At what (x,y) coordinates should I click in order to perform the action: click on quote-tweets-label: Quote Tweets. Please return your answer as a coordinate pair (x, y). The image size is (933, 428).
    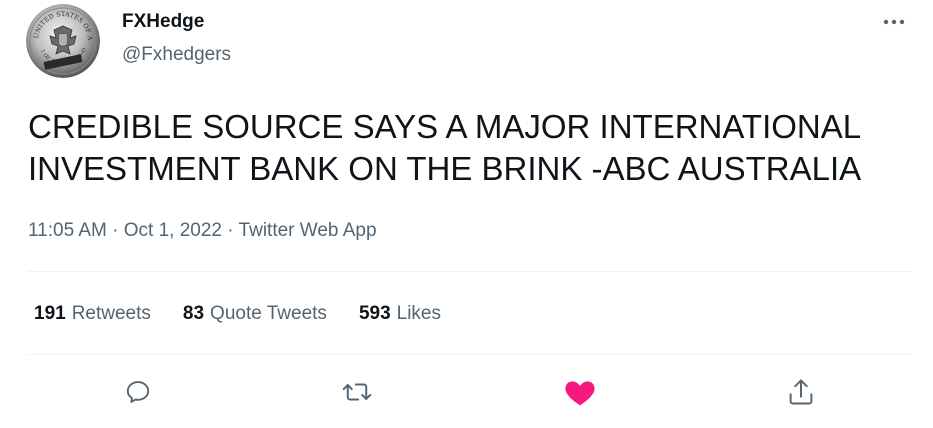
    Looking at the image, I should click on (268, 313).